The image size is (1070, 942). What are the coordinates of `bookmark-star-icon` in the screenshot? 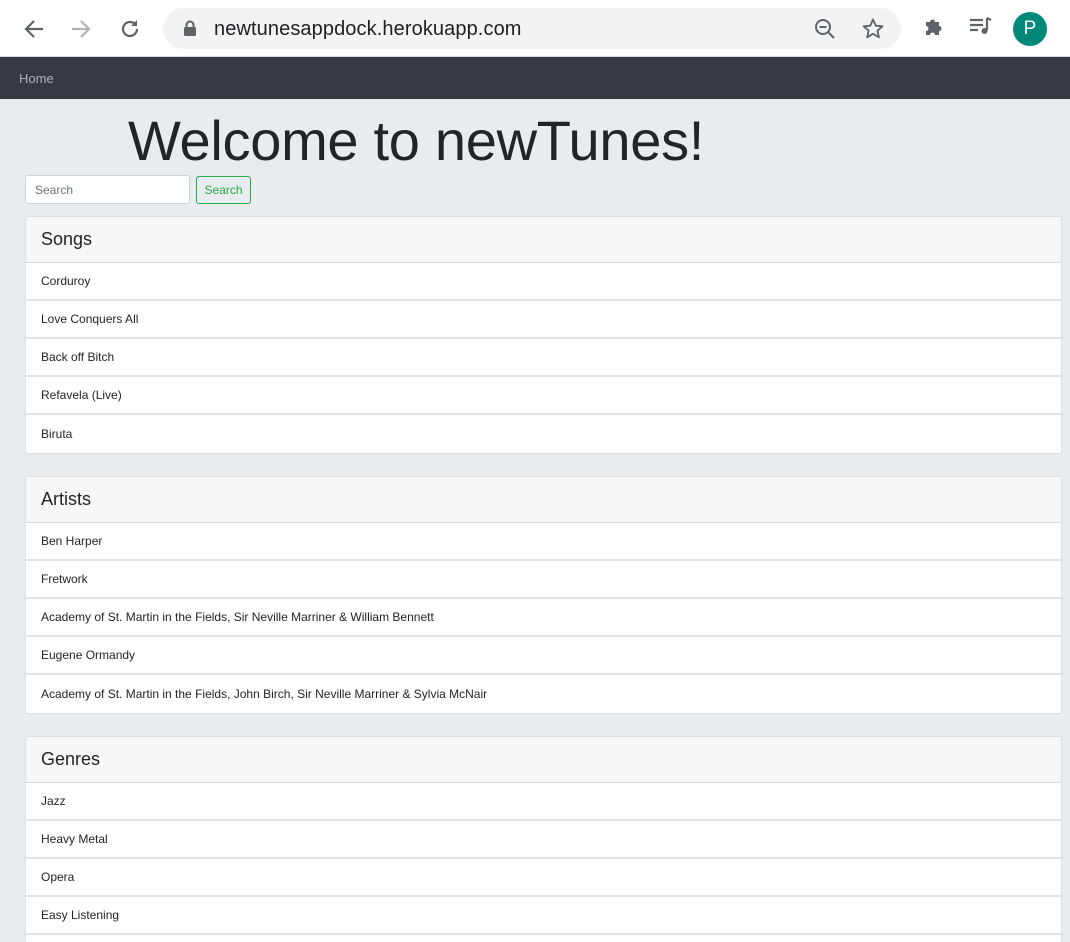 It's located at (873, 29).